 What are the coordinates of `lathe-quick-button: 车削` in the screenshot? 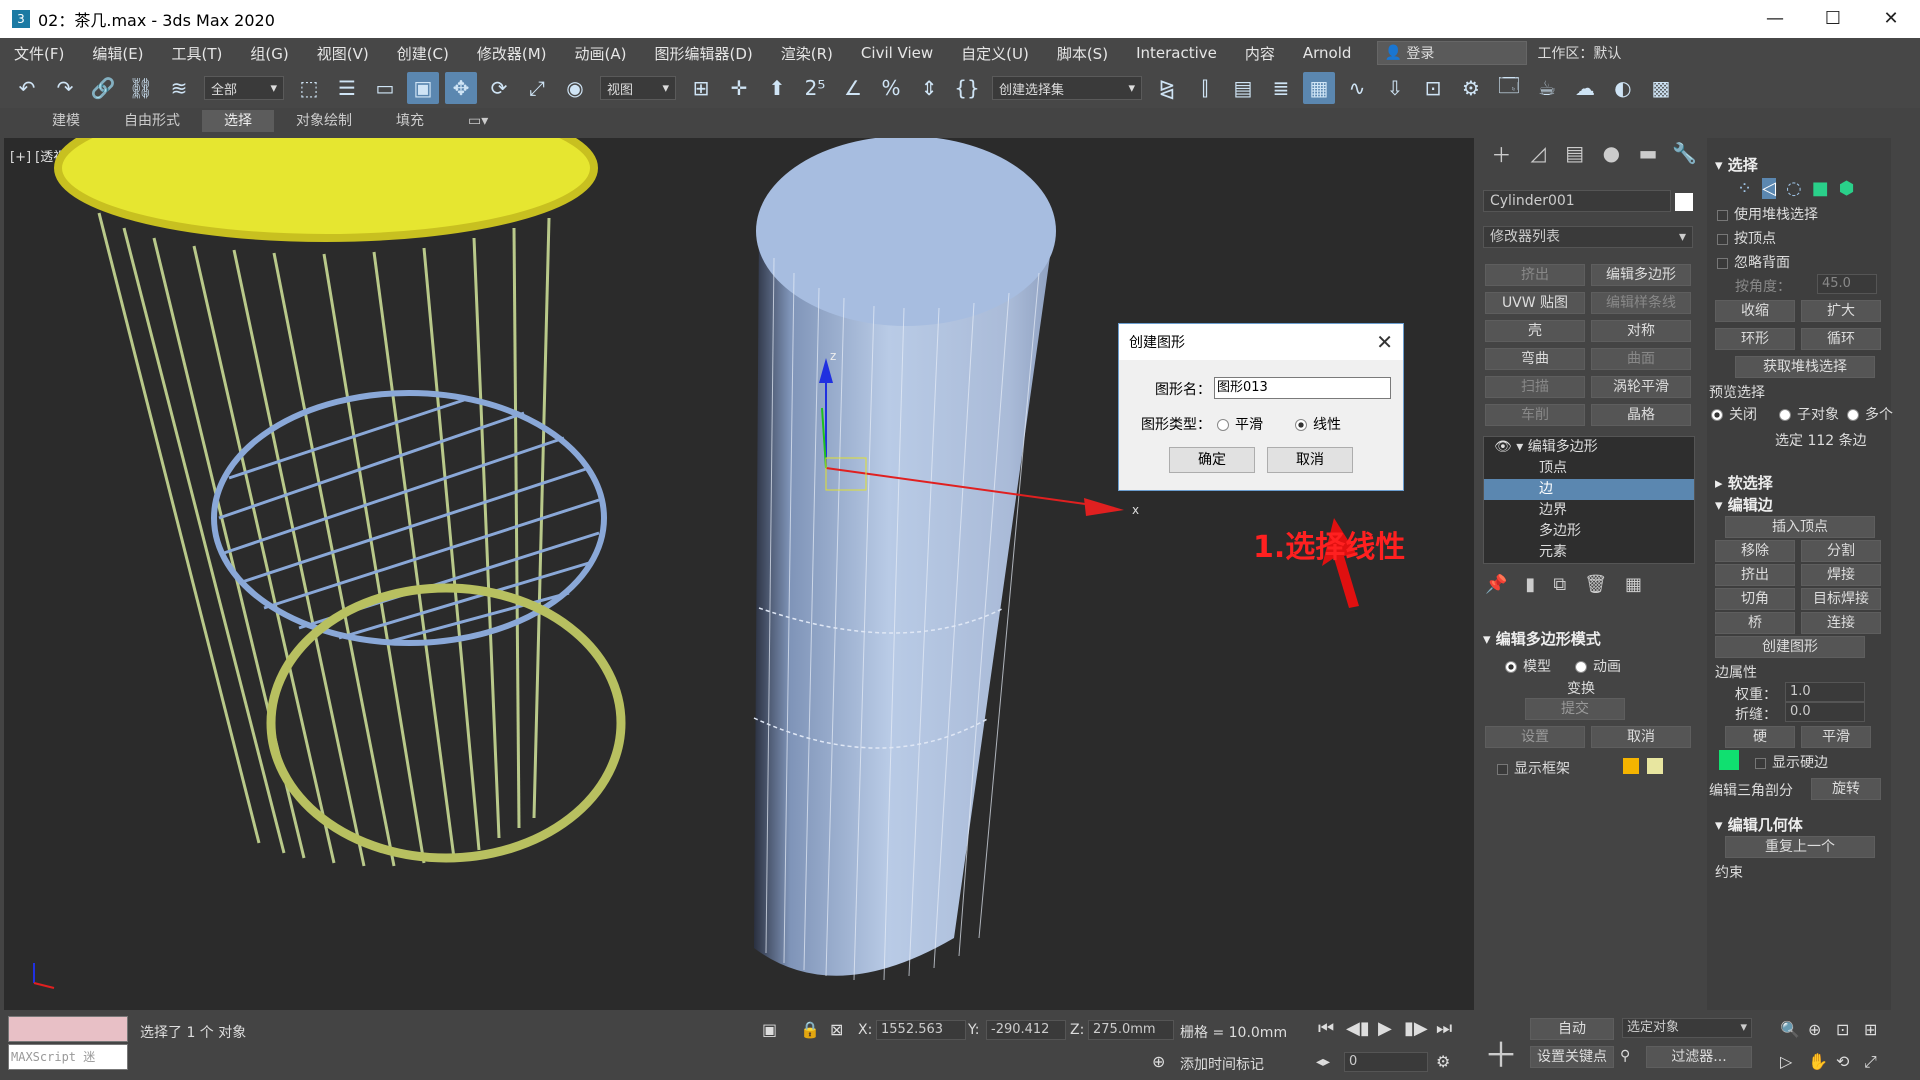 It's located at (1535, 415).